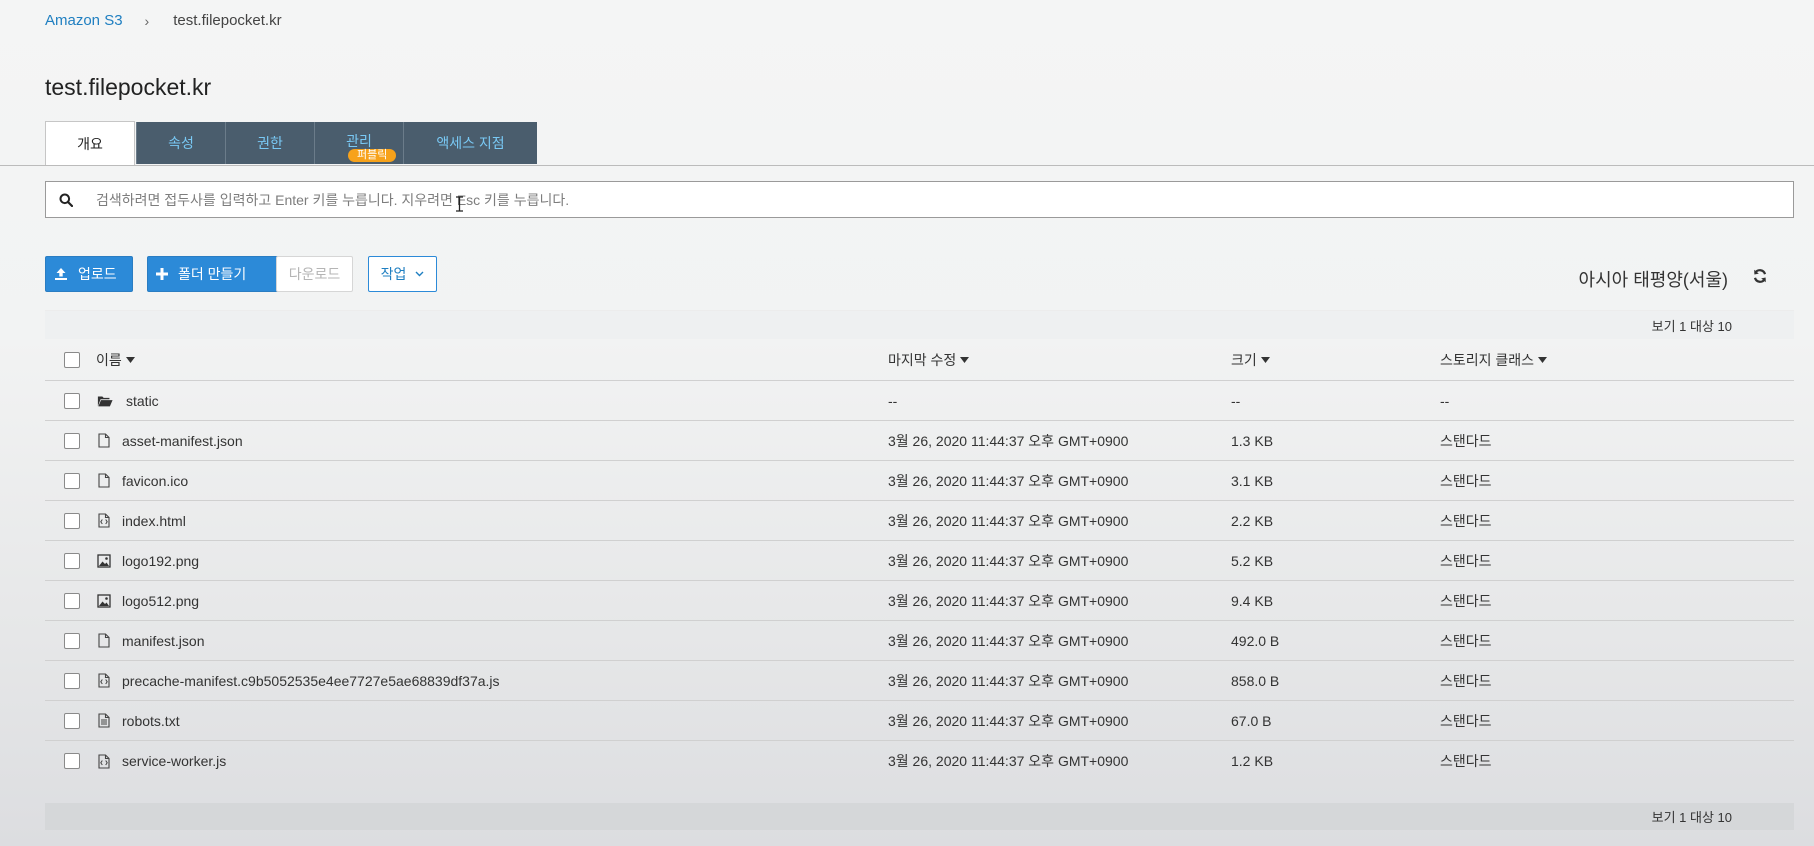  What do you see at coordinates (71, 359) in the screenshot?
I see `select-all-checkbox` at bounding box center [71, 359].